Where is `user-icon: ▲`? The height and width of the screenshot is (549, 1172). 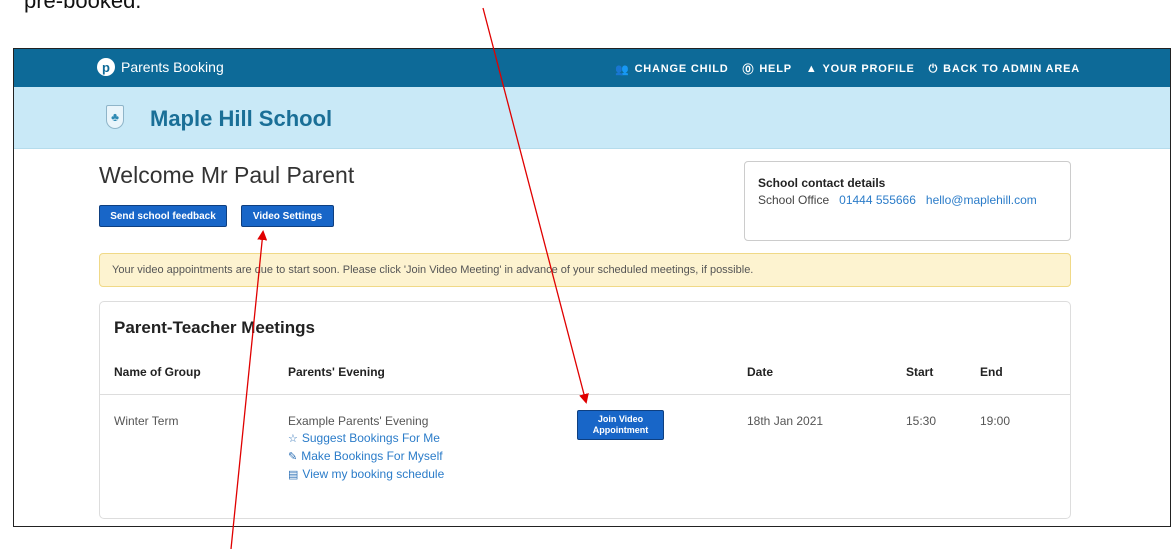
user-icon: ▲ is located at coordinates (811, 69).